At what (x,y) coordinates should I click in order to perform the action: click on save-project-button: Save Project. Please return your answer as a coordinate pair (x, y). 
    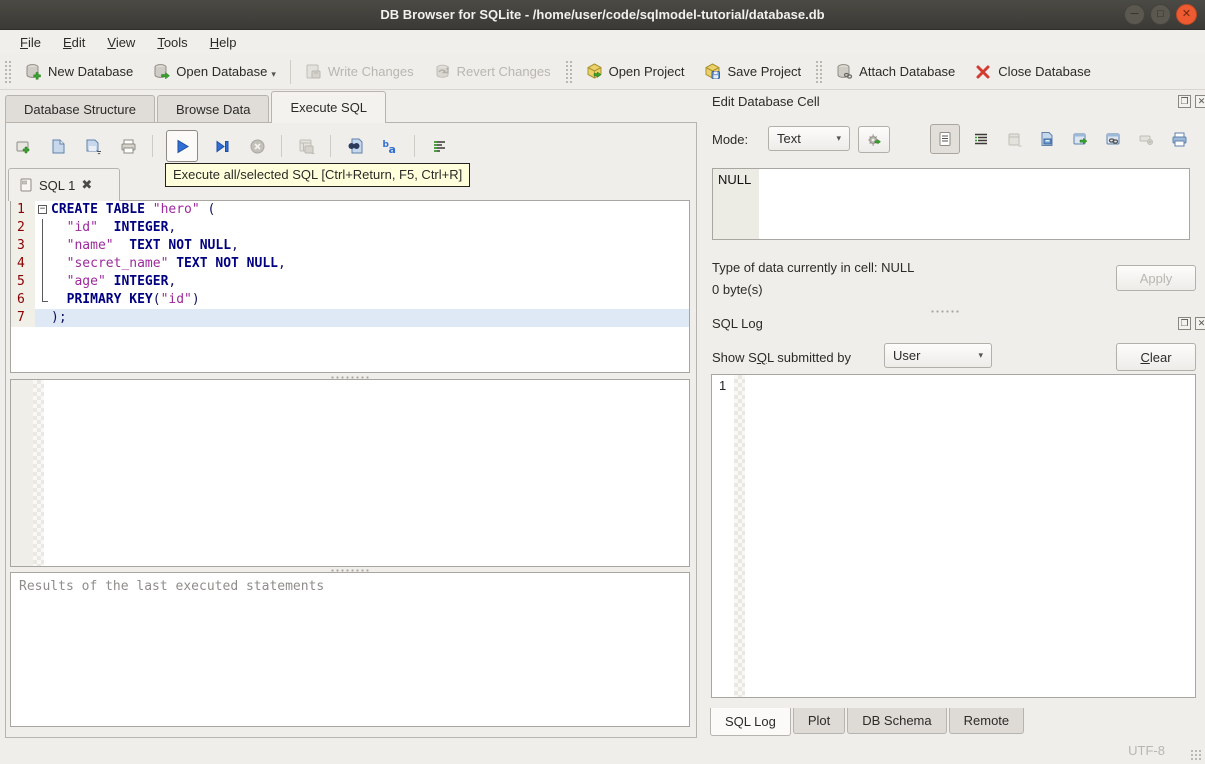
    Looking at the image, I should click on (752, 71).